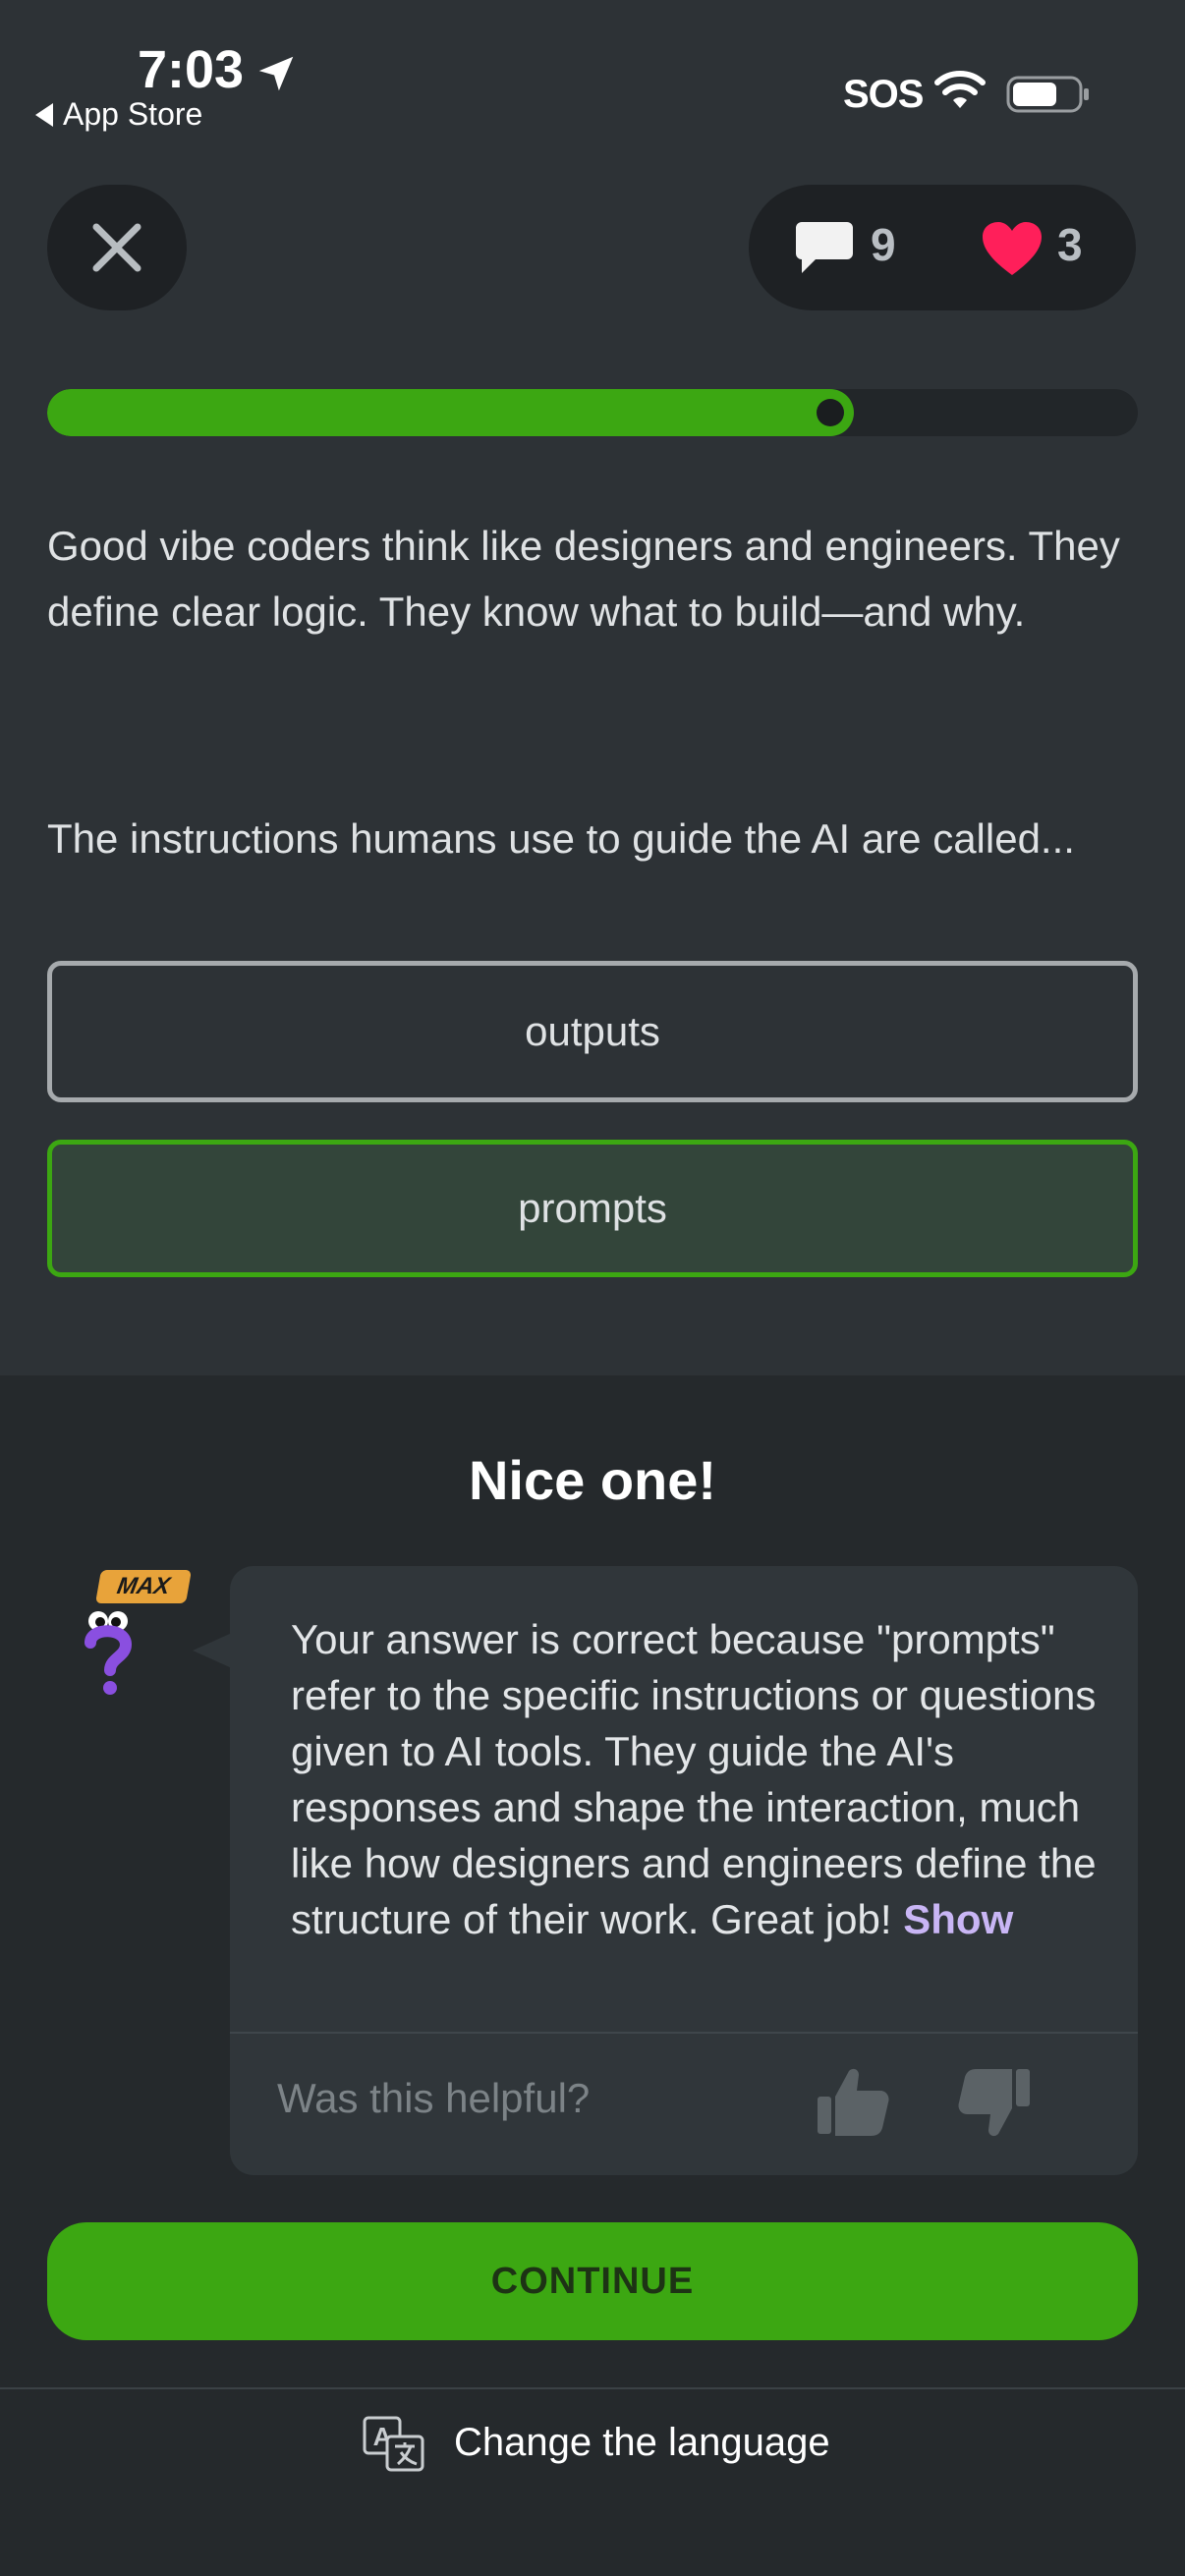  I want to click on bubble-divider, so click(684, 2033).